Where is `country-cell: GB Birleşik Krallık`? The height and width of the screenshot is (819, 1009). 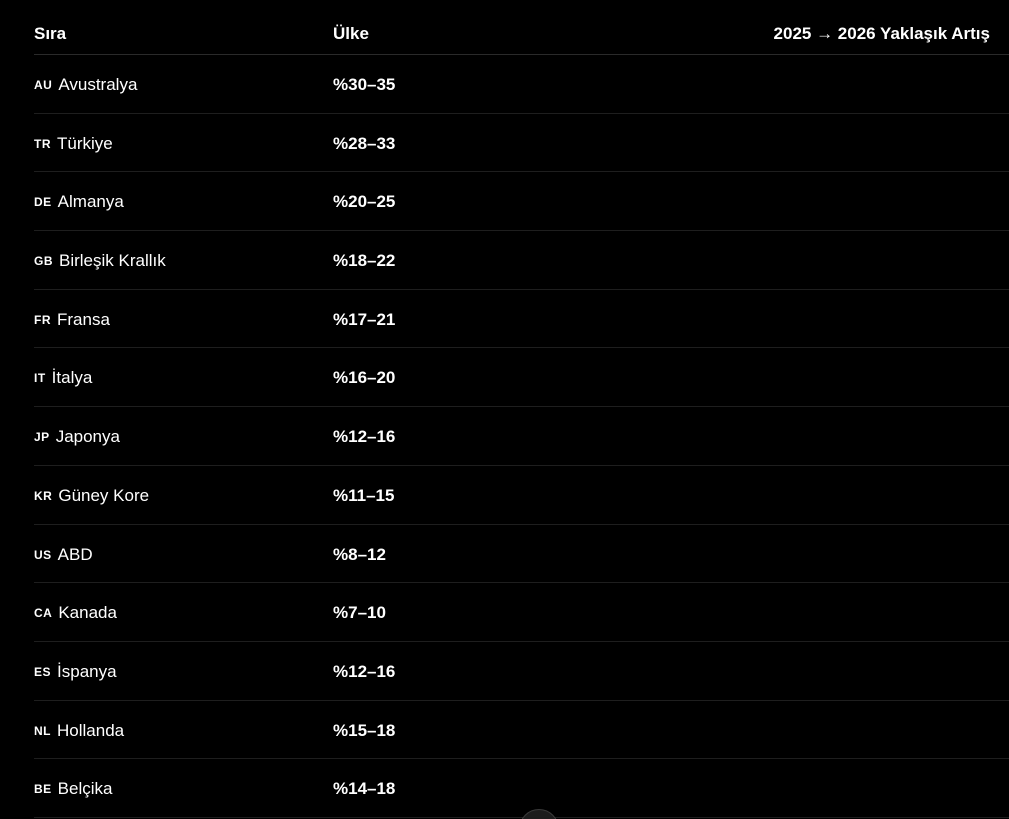 country-cell: GB Birleşik Krallık is located at coordinates (100, 261).